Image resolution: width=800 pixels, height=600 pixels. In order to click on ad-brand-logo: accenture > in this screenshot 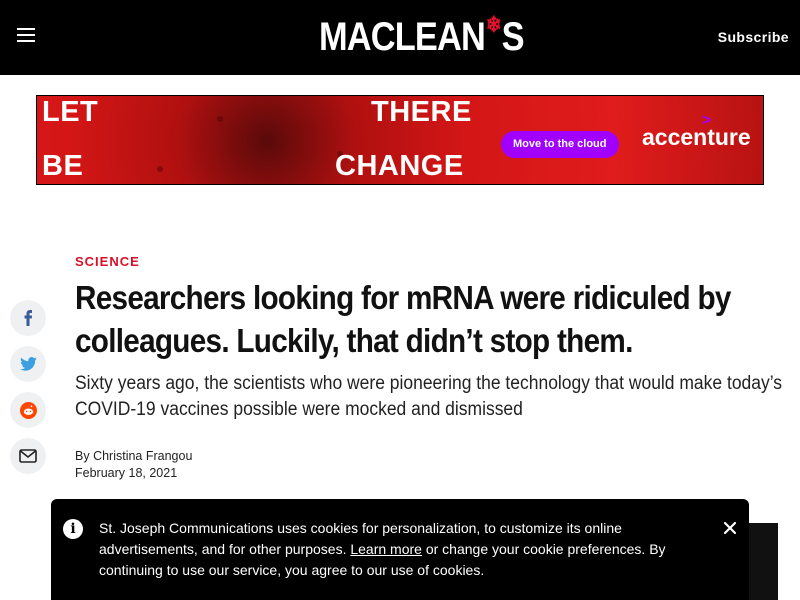, I will do `click(696, 131)`.